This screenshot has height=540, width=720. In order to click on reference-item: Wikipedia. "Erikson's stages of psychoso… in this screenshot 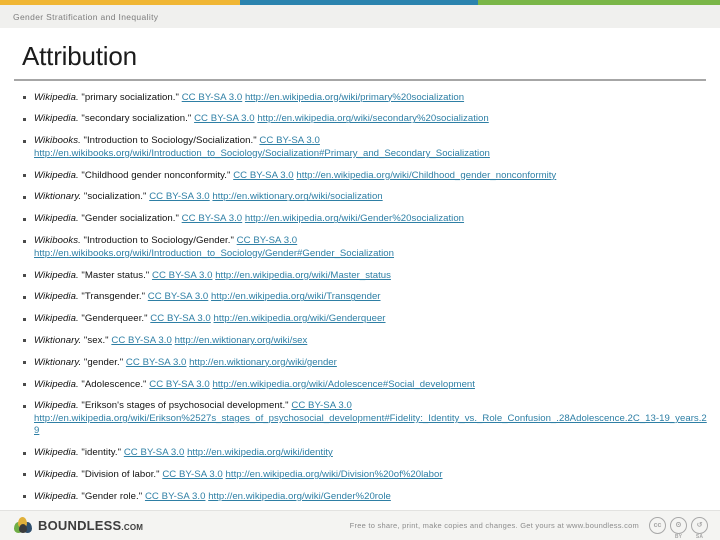, I will do `click(367, 418)`.